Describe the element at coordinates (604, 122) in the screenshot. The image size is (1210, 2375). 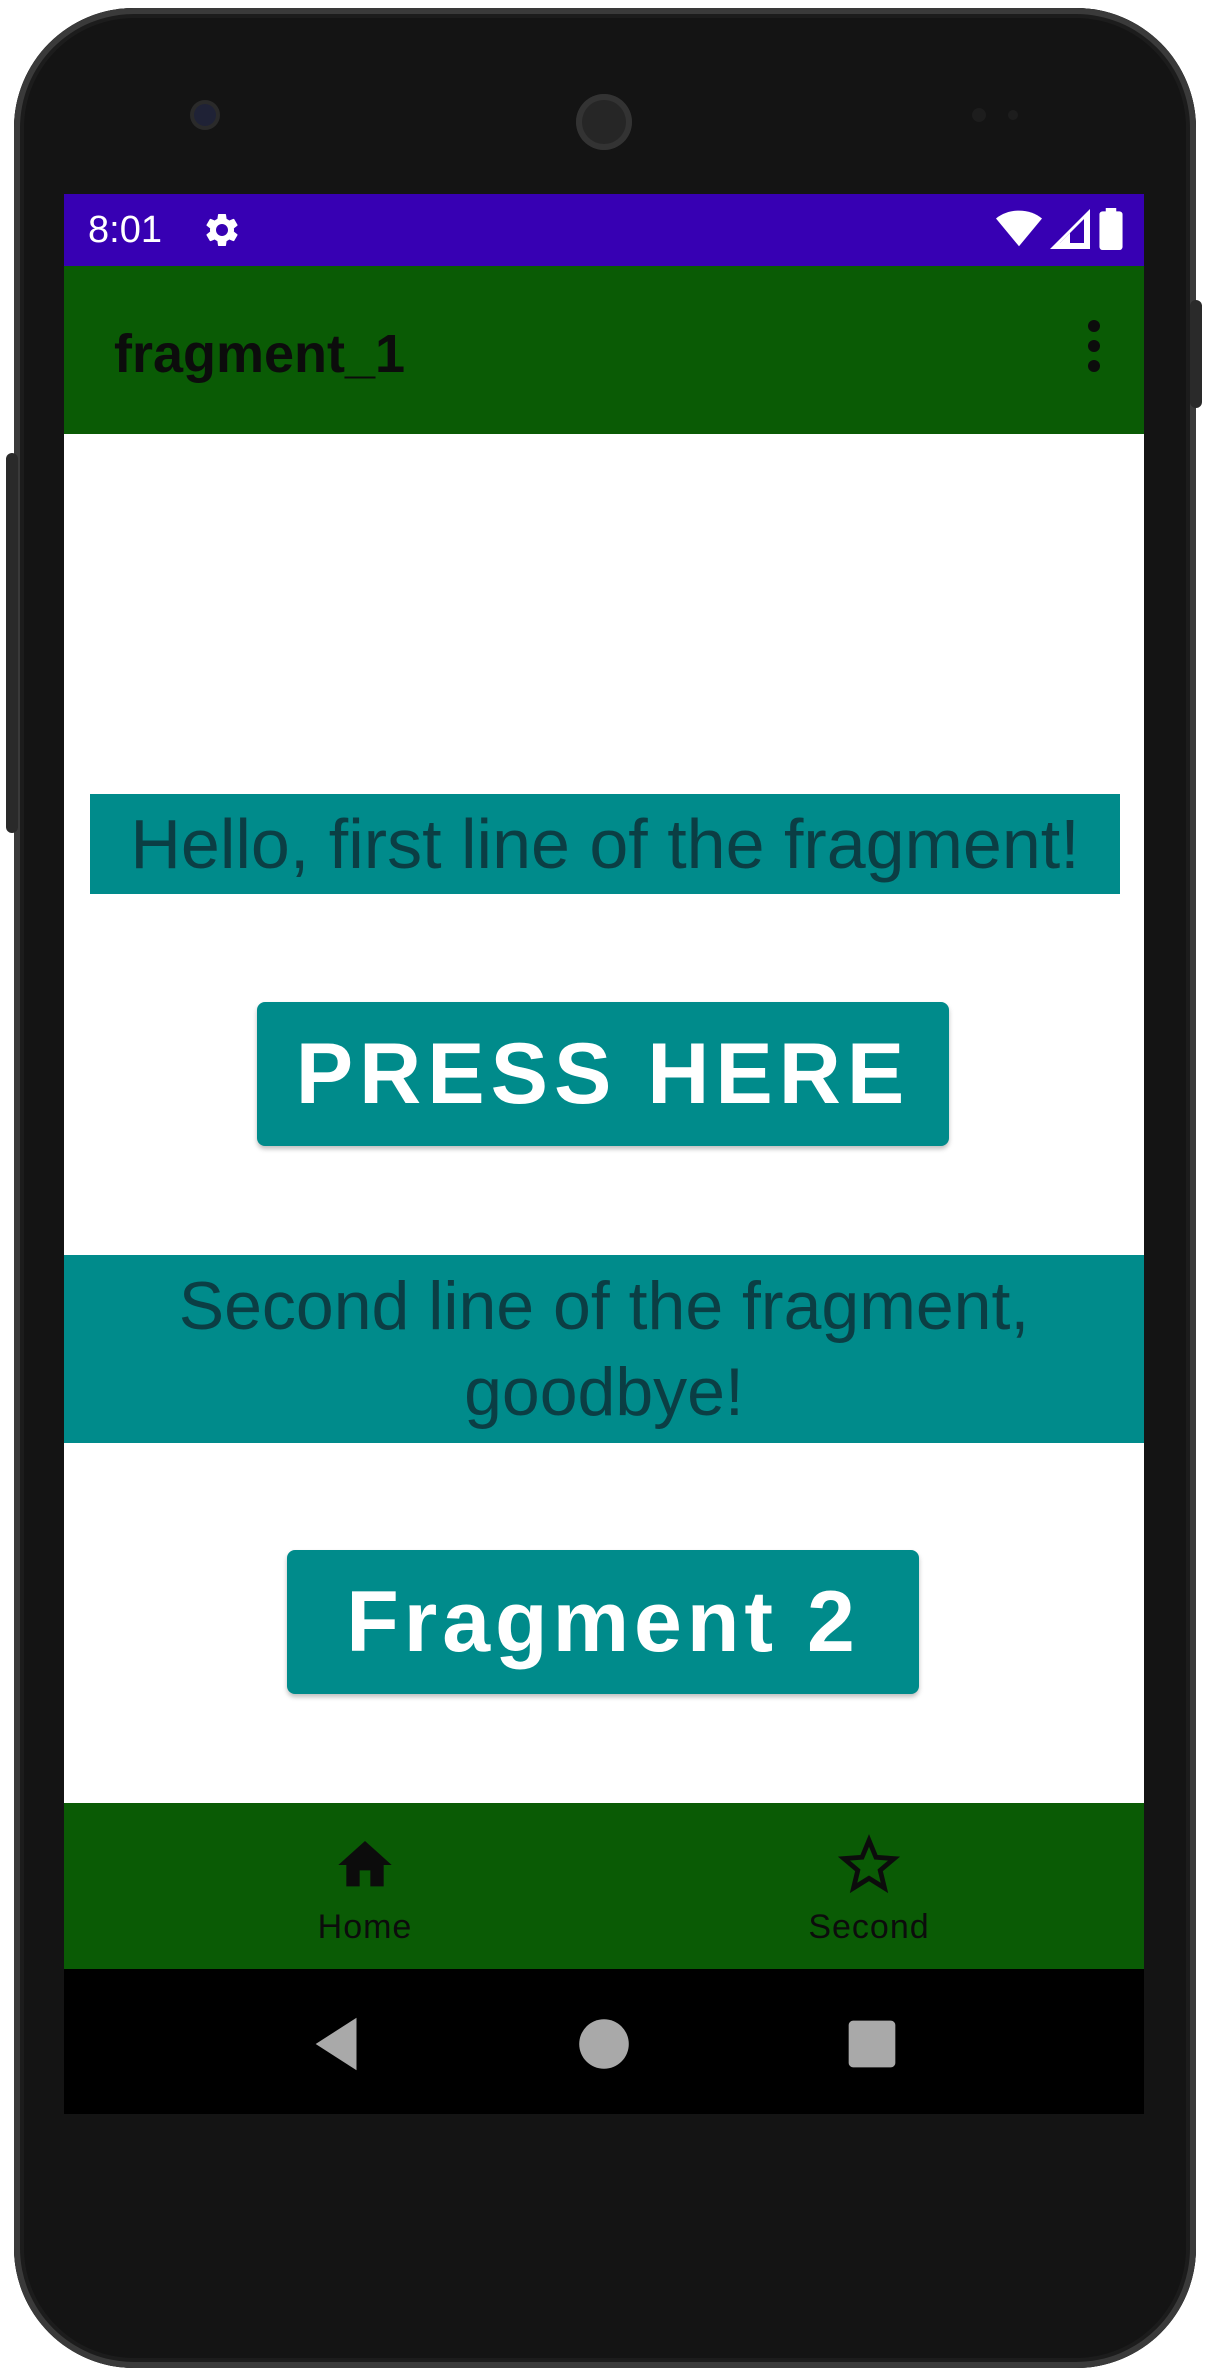
I see `earpiece-speaker` at that location.